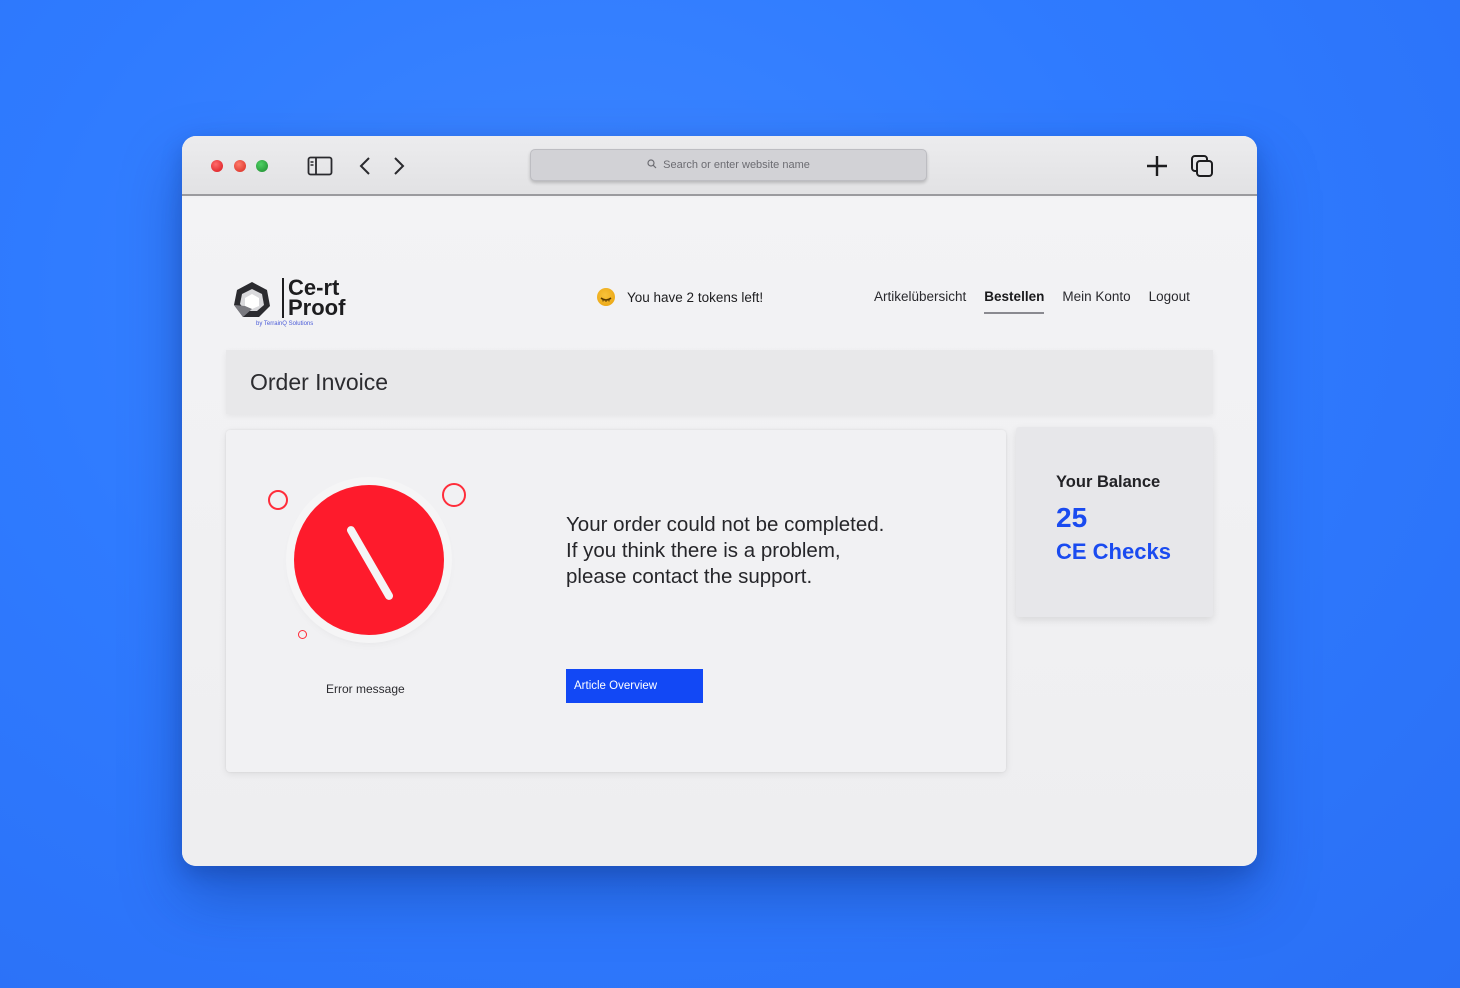 Image resolution: width=1460 pixels, height=988 pixels. I want to click on logo-mark-icon, so click(252, 299).